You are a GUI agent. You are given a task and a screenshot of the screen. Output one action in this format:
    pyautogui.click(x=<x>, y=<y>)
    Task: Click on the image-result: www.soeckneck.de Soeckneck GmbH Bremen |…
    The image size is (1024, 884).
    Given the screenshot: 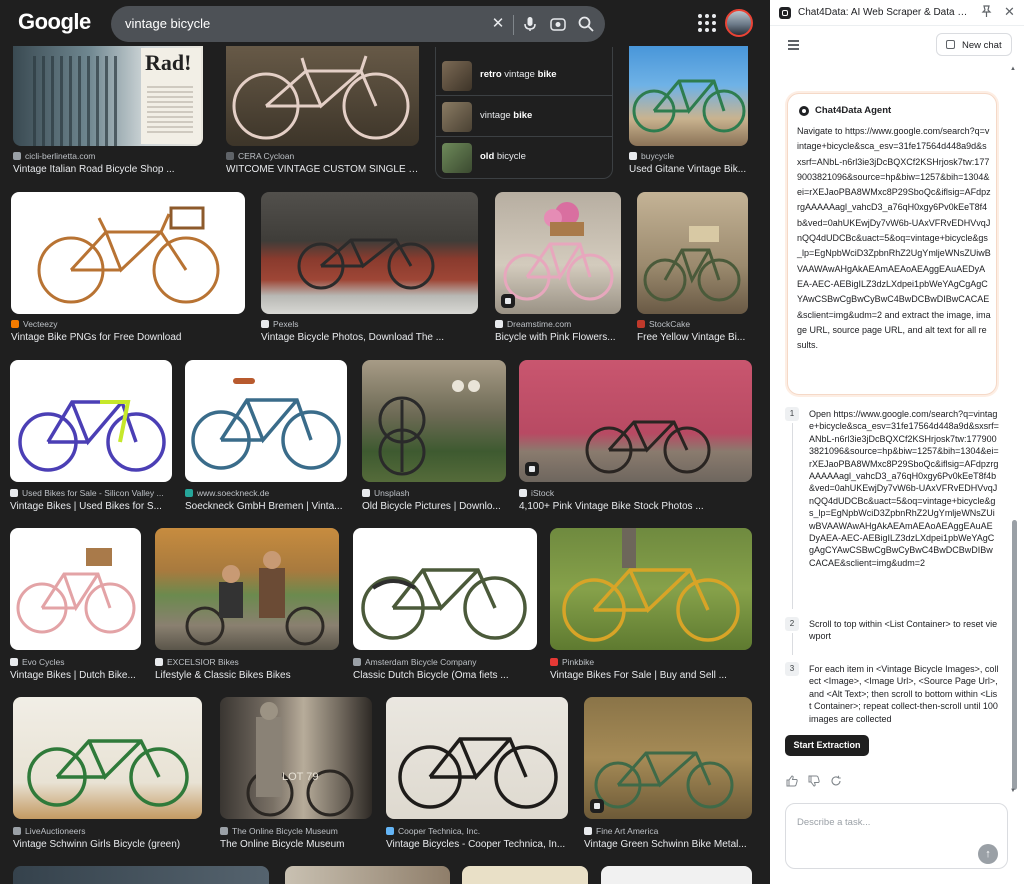 What is the action you would take?
    pyautogui.click(x=266, y=436)
    